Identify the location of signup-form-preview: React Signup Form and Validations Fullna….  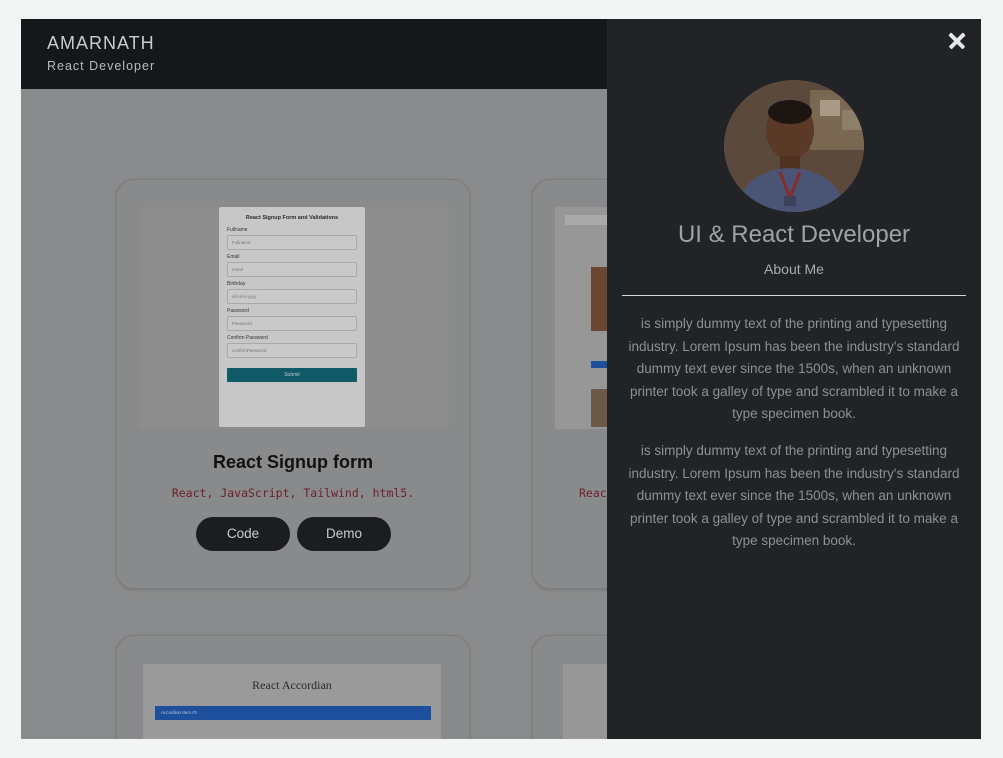
(292, 317).